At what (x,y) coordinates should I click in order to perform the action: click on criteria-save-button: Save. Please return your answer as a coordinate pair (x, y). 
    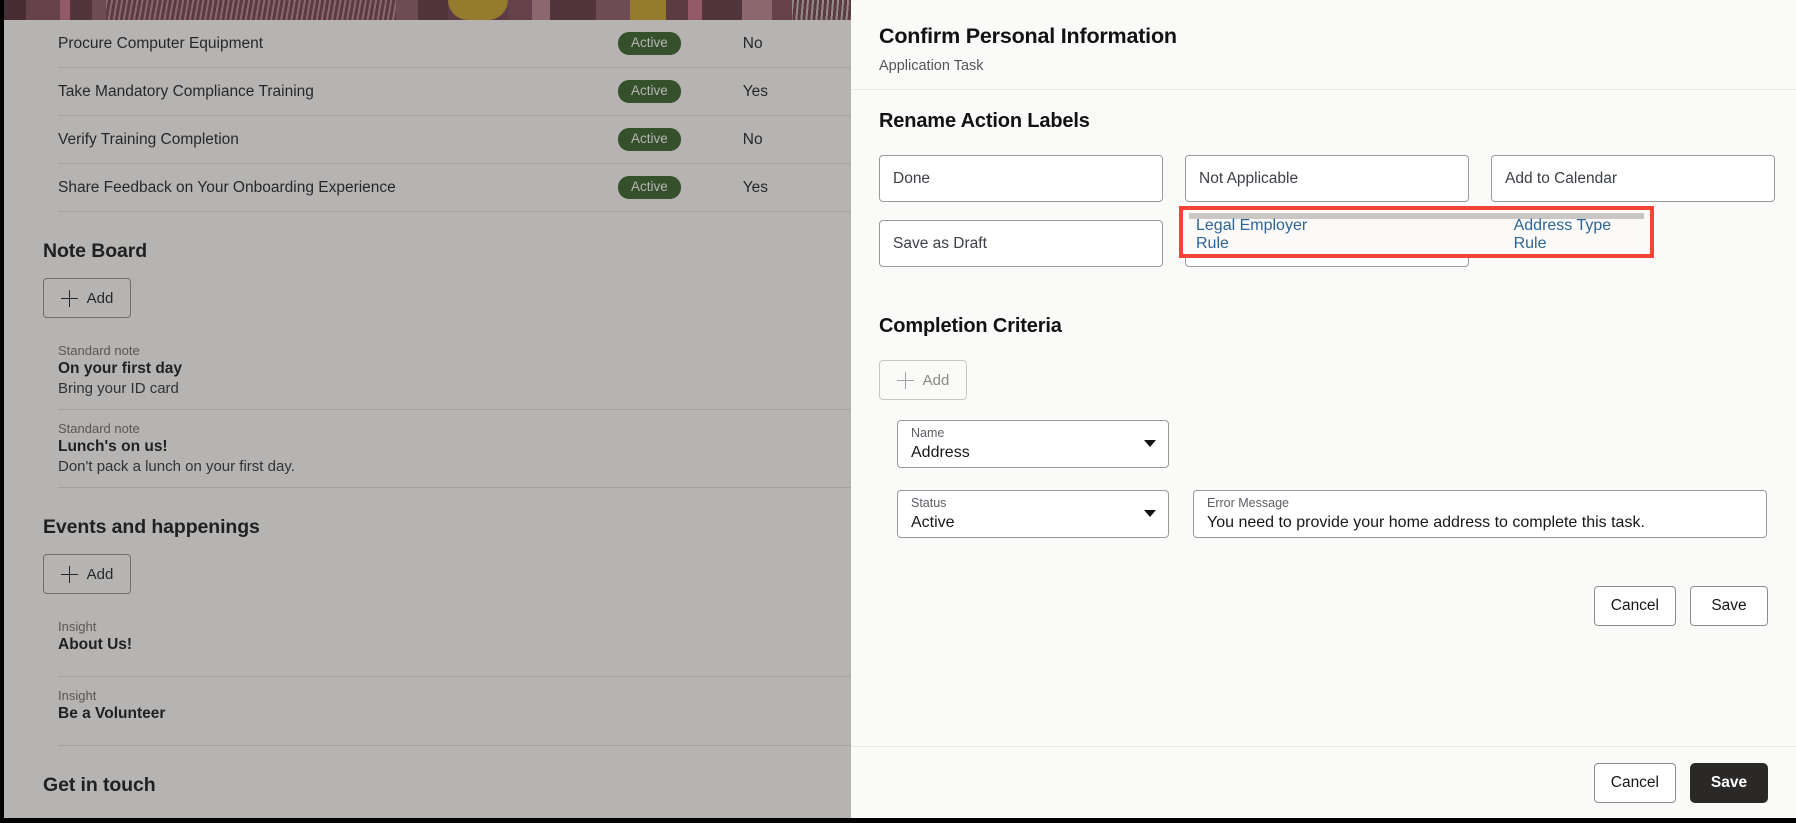
    Looking at the image, I should click on (1729, 606).